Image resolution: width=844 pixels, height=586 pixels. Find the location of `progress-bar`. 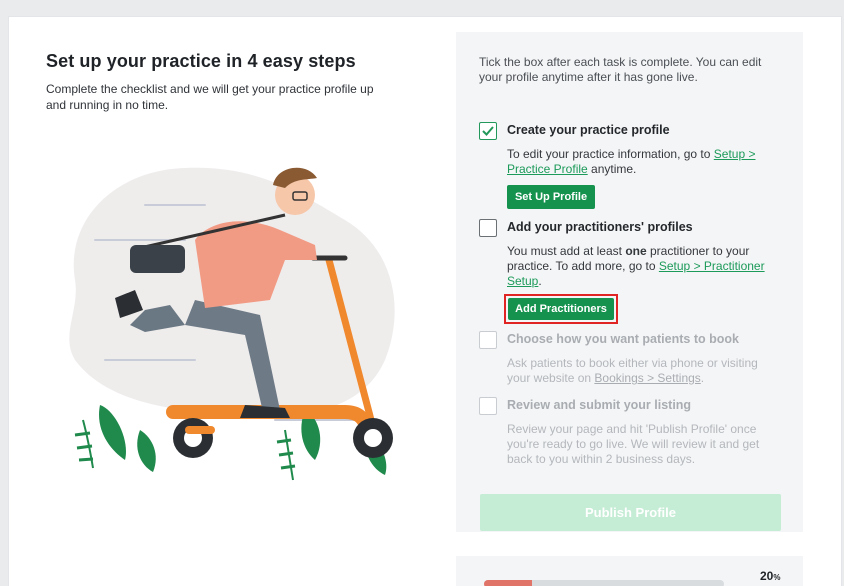

progress-bar is located at coordinates (604, 583).